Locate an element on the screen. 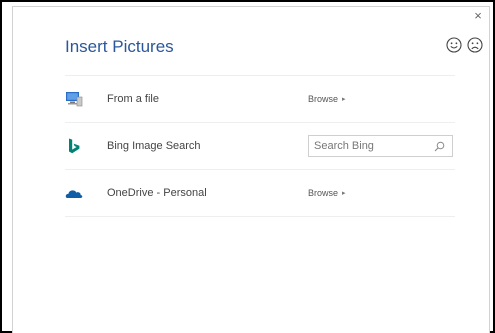 The height and width of the screenshot is (333, 495). from-file-browse-link: Browse ▸ is located at coordinates (327, 99).